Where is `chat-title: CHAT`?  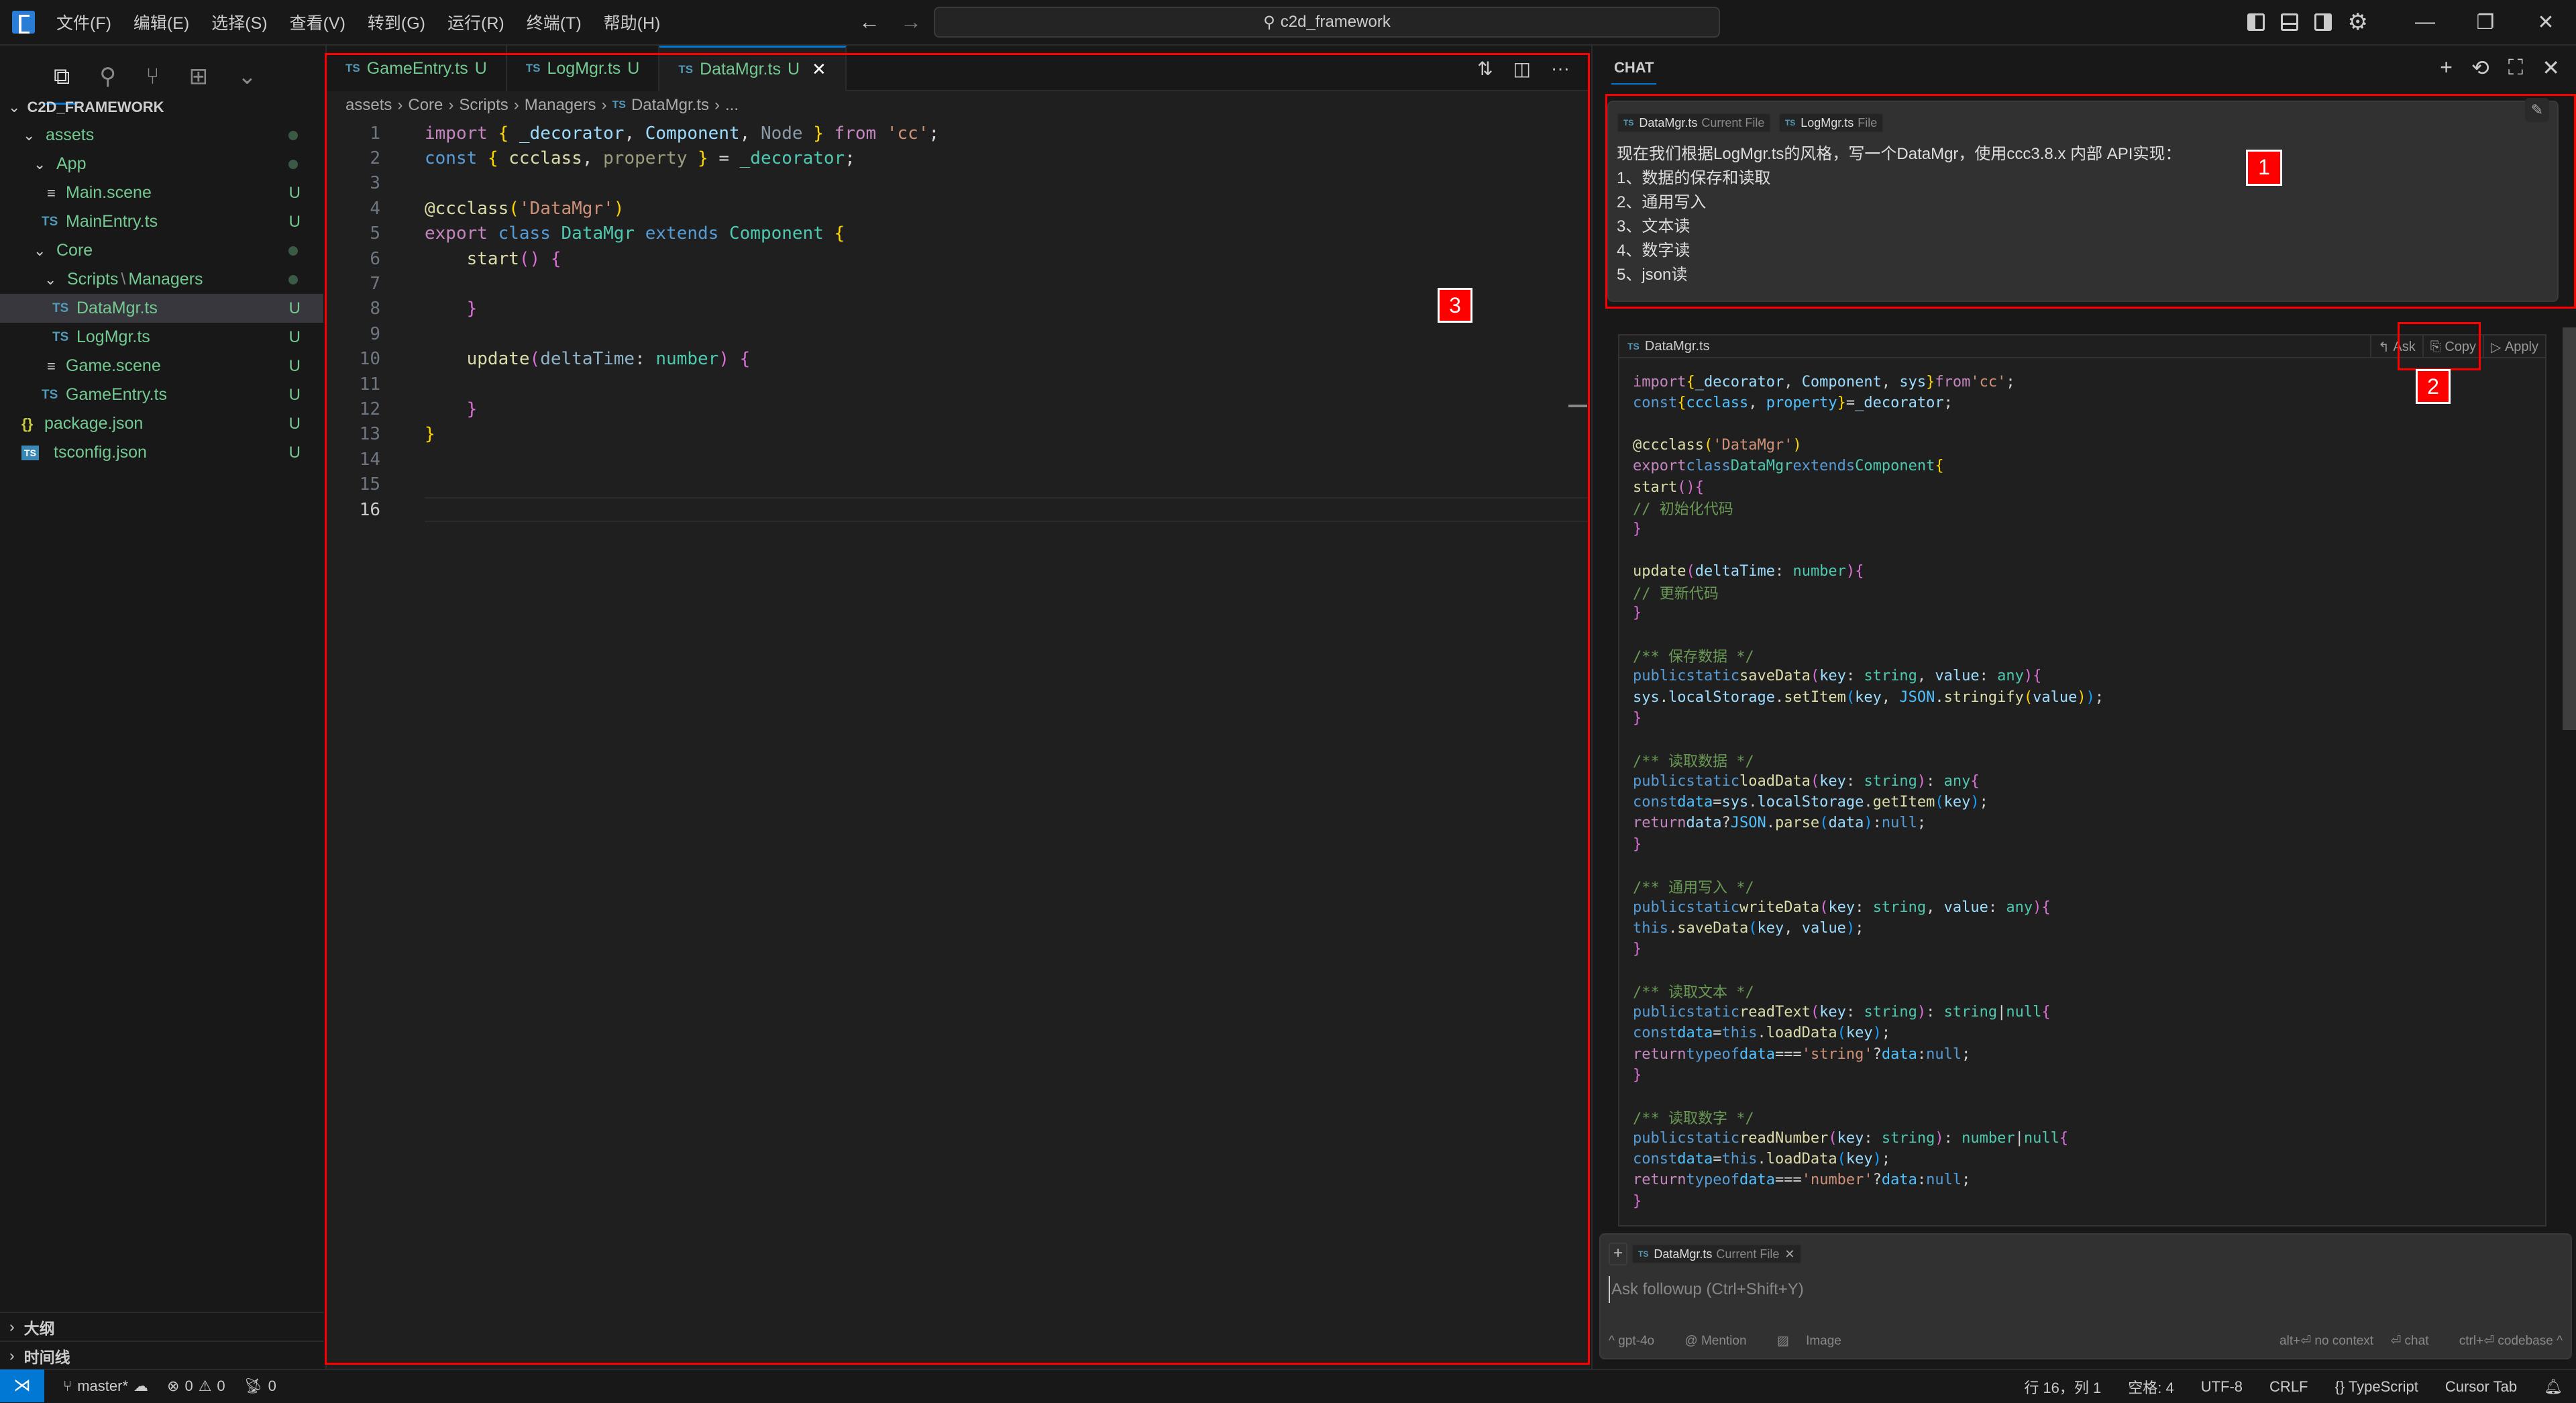 chat-title: CHAT is located at coordinates (1634, 72).